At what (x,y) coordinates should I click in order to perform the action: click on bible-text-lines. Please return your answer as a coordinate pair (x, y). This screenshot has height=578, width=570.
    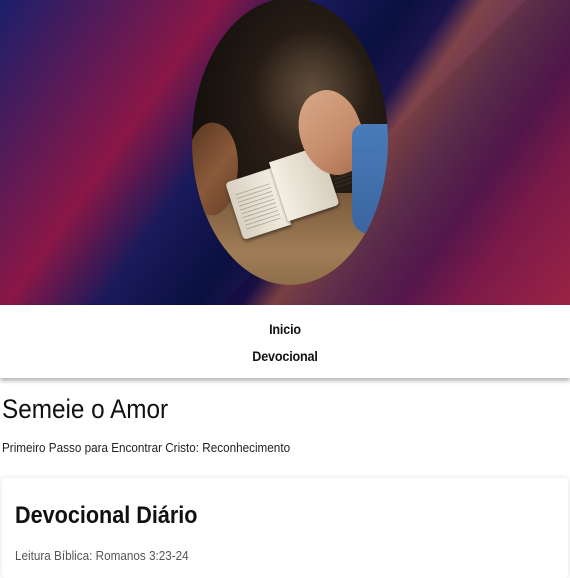
    Looking at the image, I should click on (258, 208).